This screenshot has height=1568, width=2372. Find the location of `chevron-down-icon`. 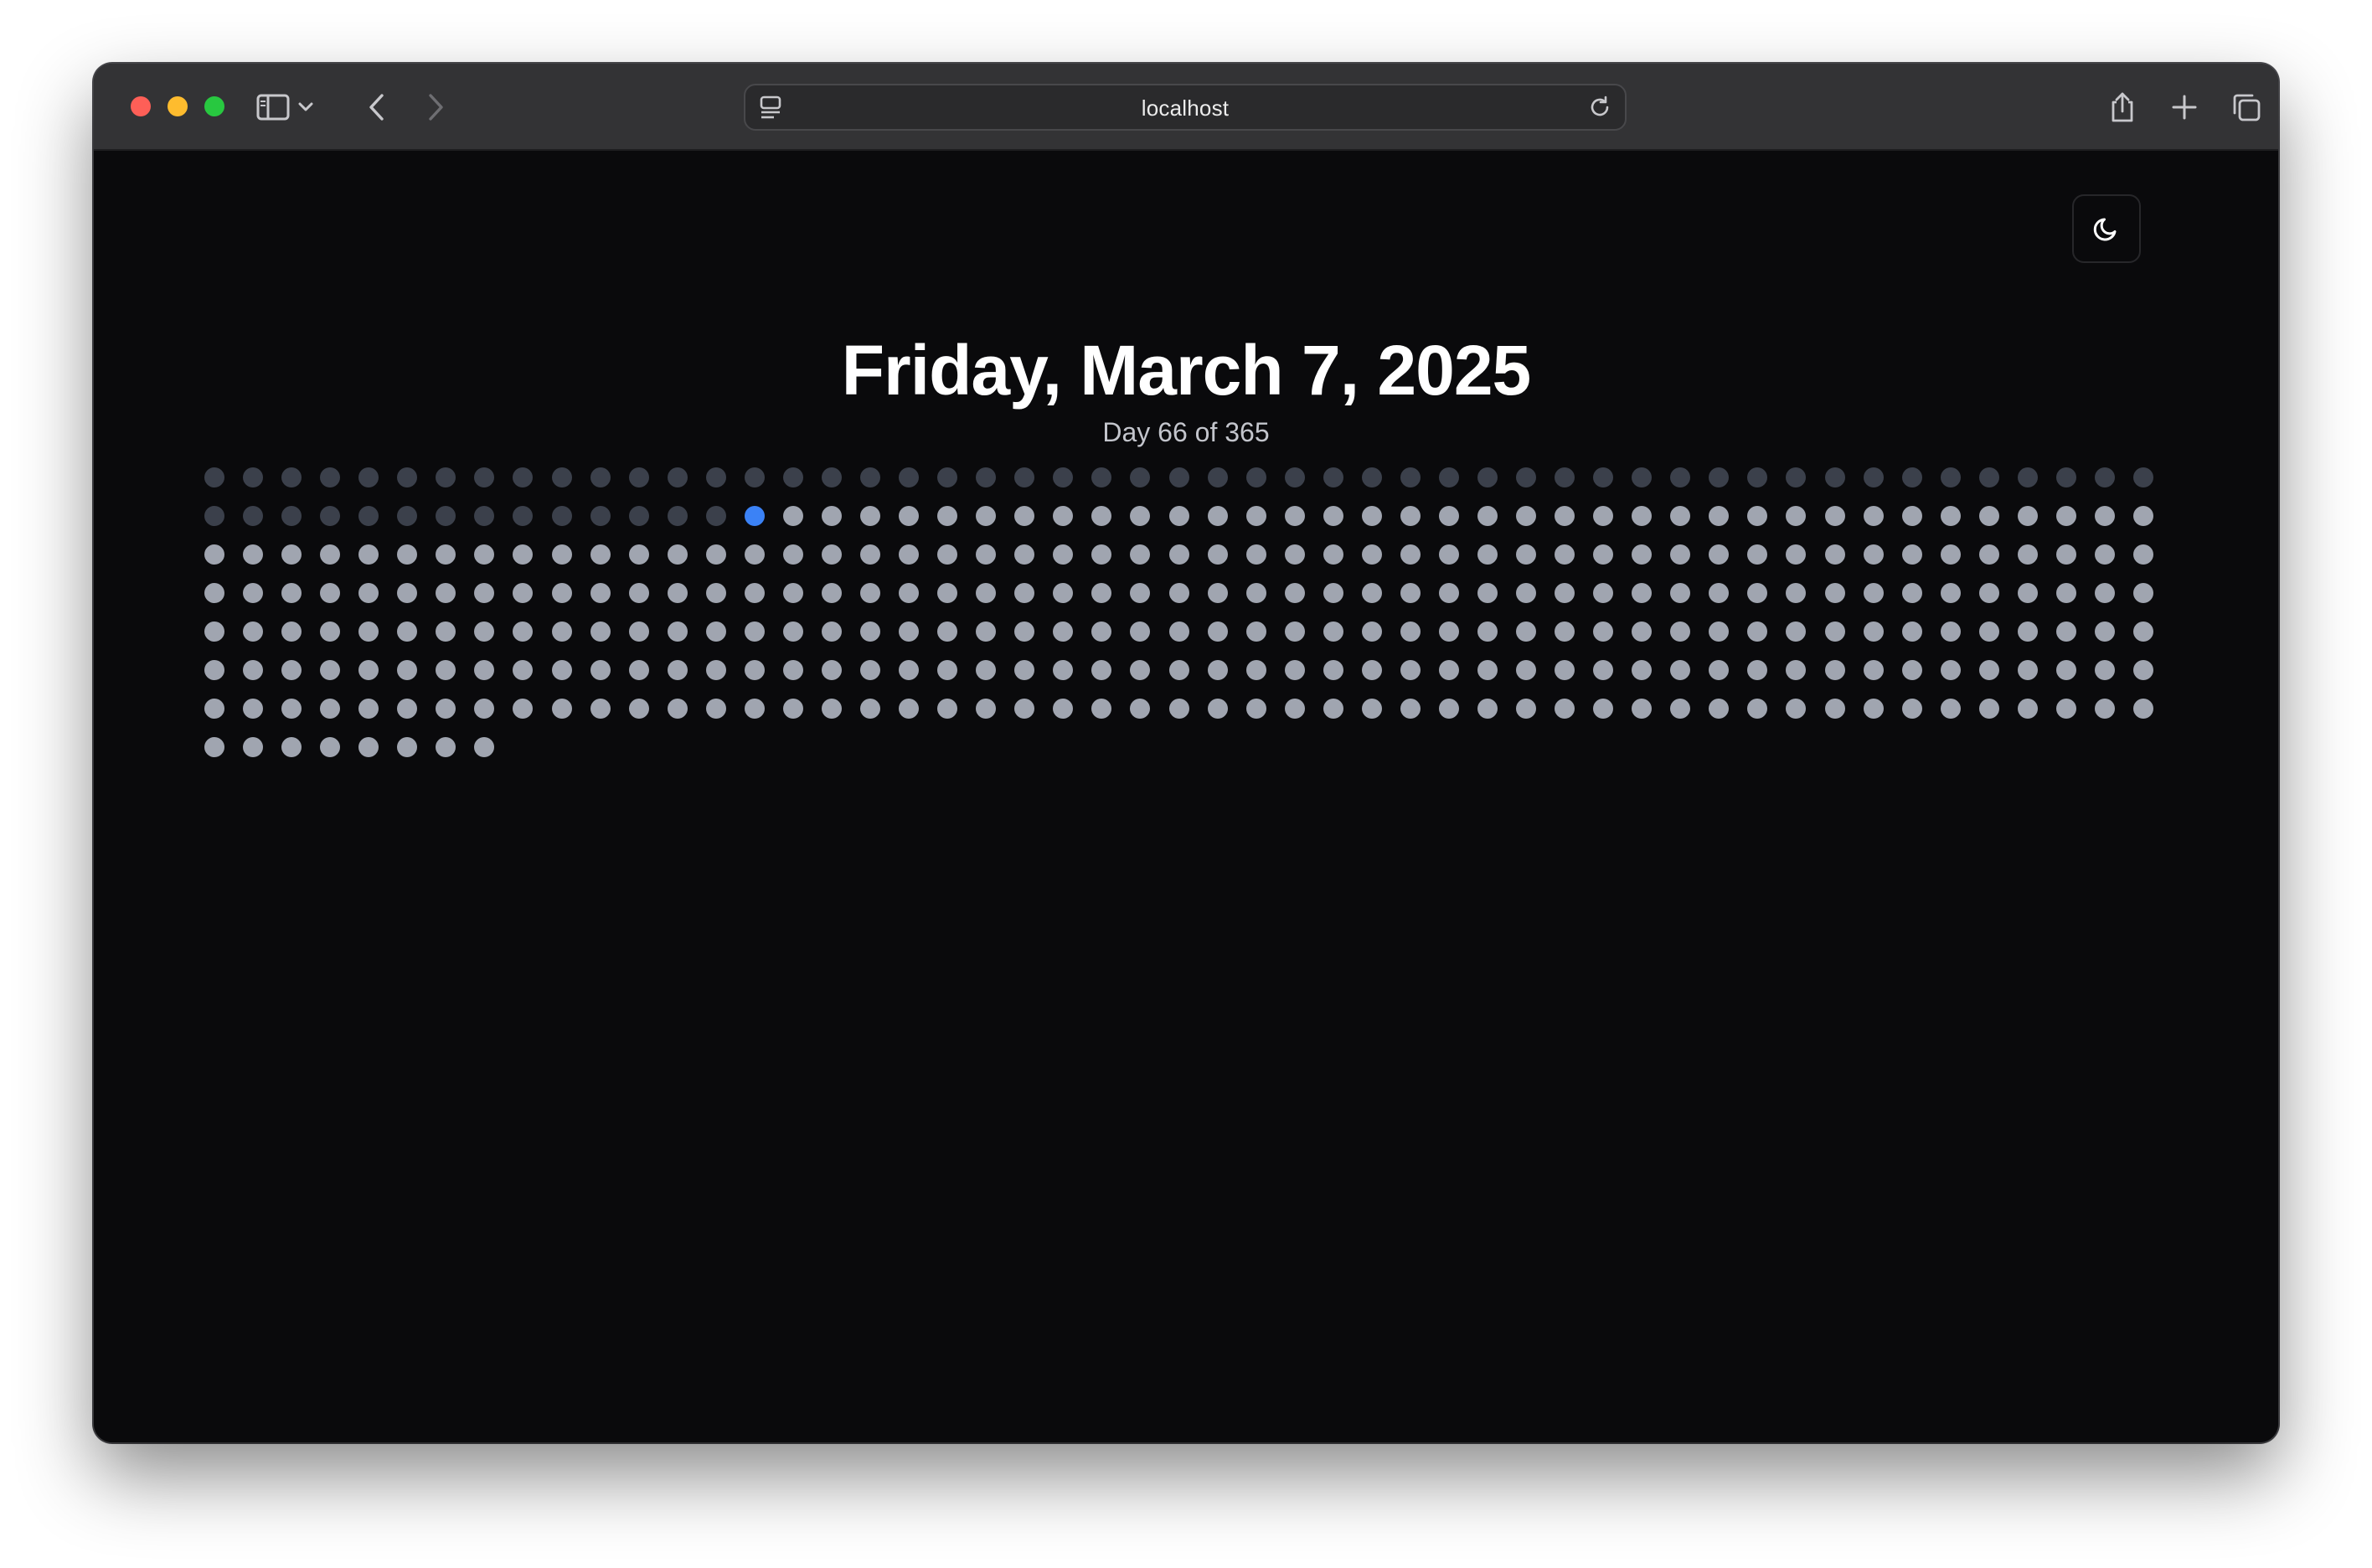

chevron-down-icon is located at coordinates (306, 108).